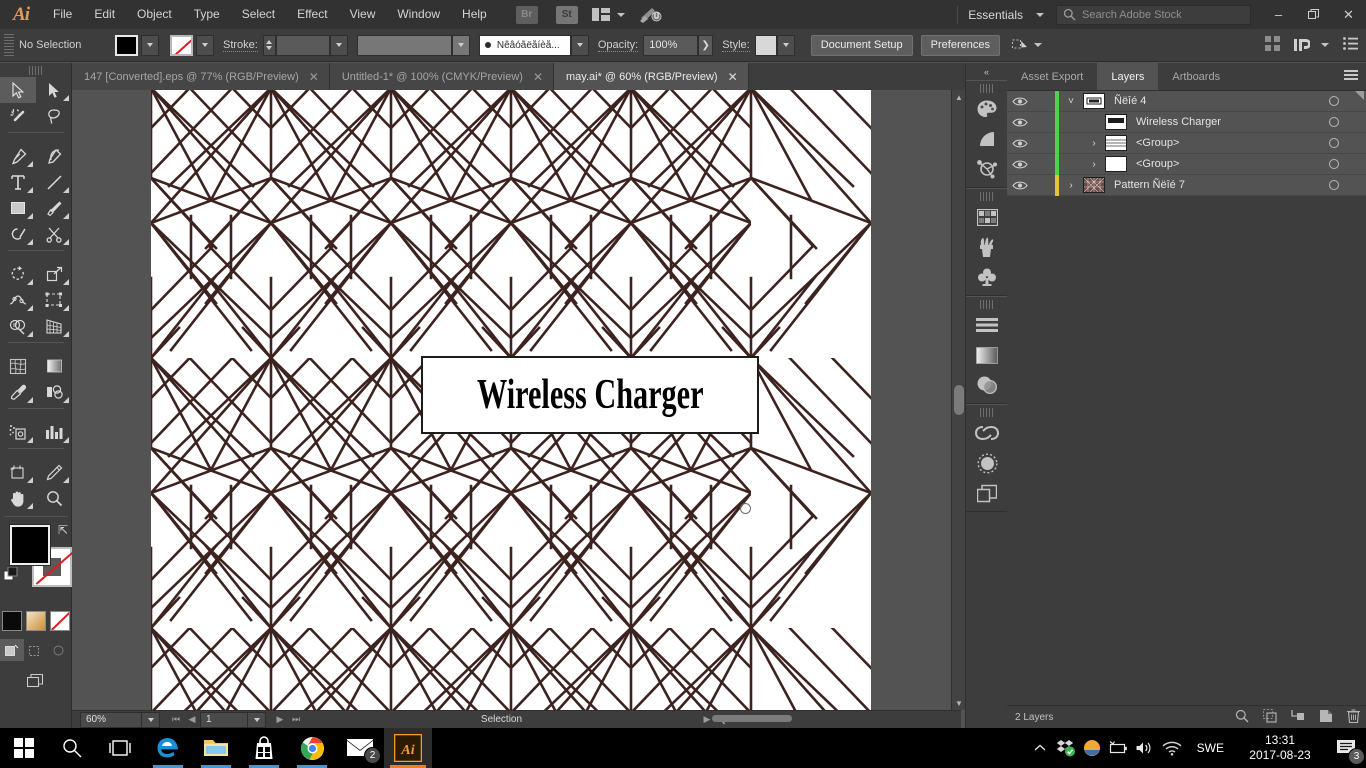 The image size is (1366, 768). Describe the element at coordinates (1118, 748) in the screenshot. I see `battery-icon` at that location.